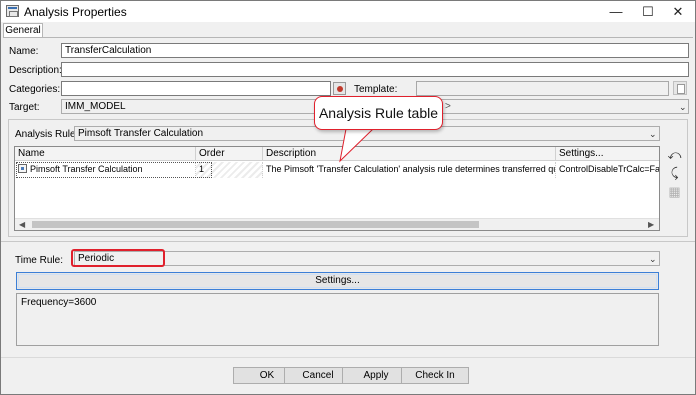 Image resolution: width=696 pixels, height=395 pixels. I want to click on target-chevron-down-icon: ⌄, so click(683, 107).